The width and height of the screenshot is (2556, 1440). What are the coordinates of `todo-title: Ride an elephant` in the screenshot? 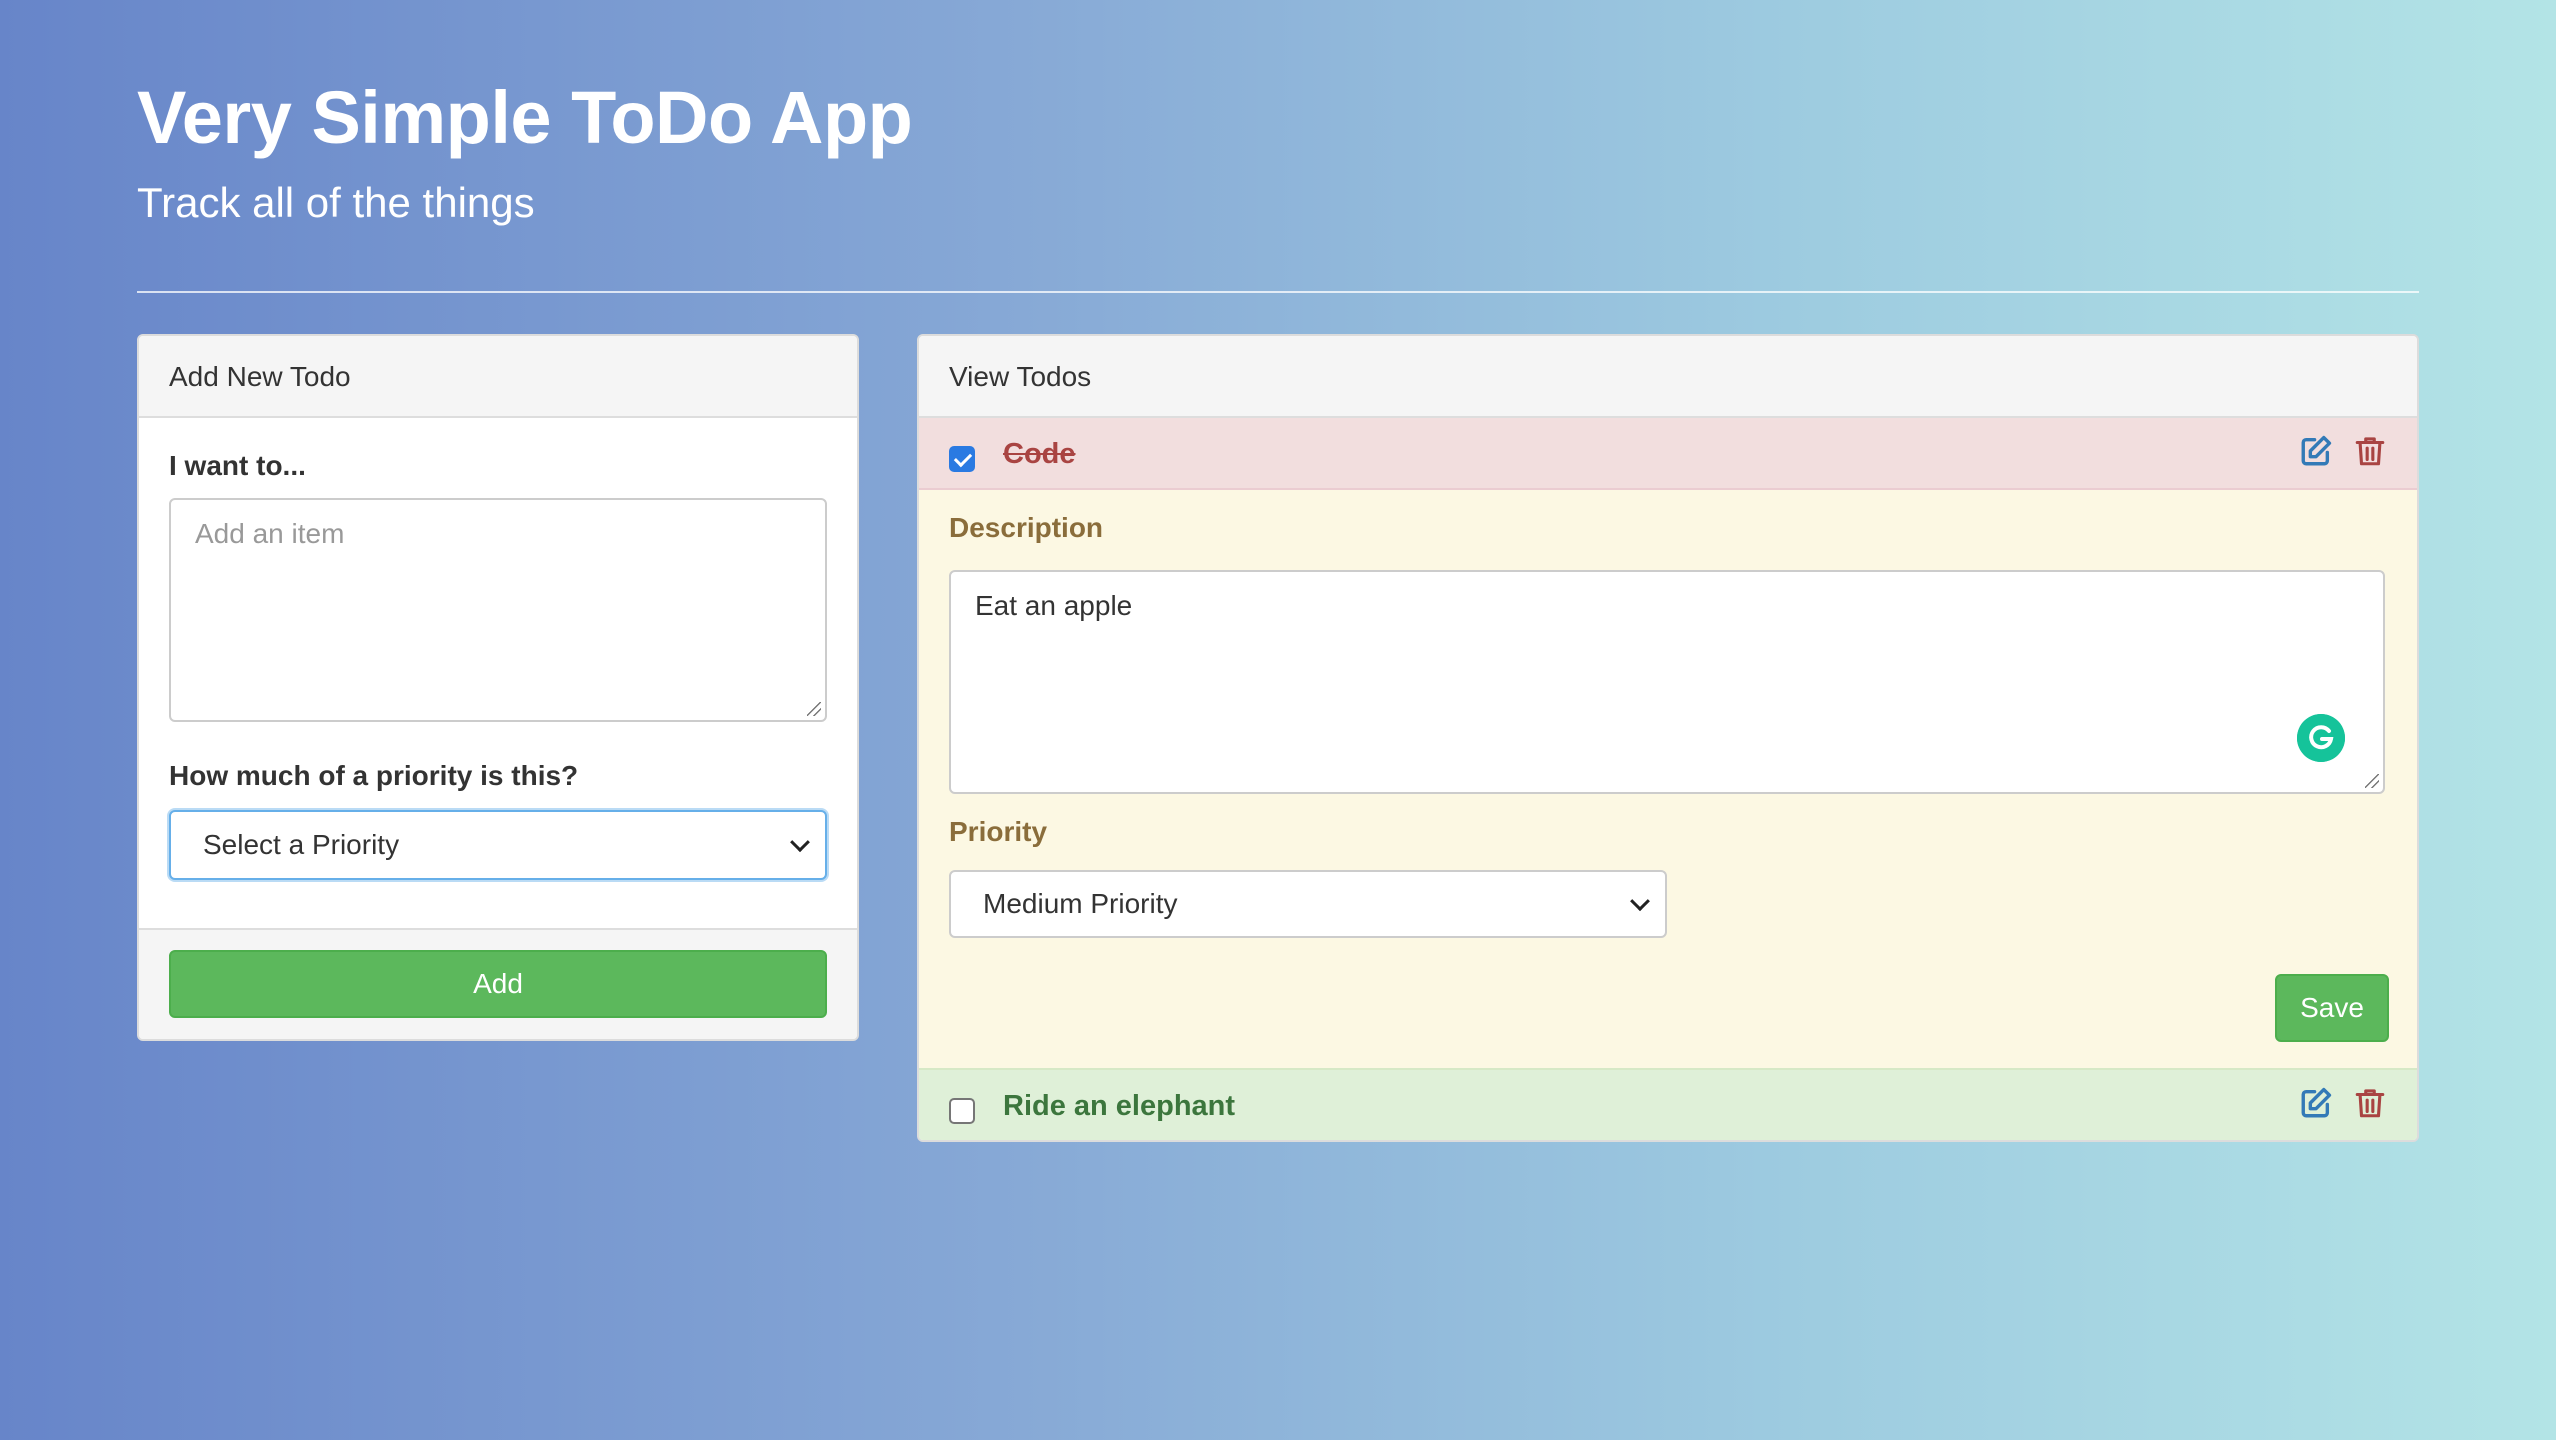 It's located at (1119, 1106).